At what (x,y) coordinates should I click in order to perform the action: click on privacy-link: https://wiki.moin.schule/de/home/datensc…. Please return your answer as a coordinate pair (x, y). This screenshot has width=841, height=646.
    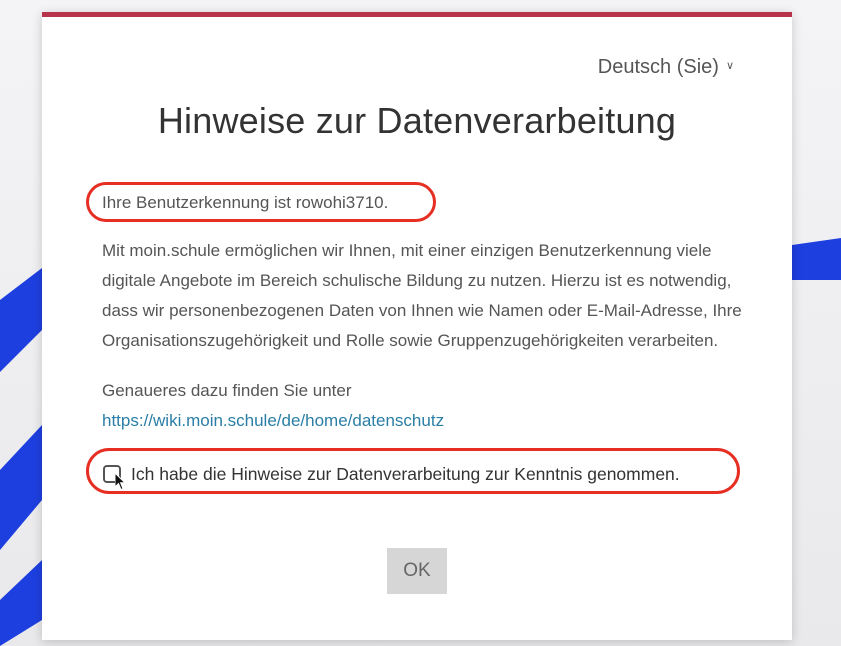
    Looking at the image, I should click on (273, 420).